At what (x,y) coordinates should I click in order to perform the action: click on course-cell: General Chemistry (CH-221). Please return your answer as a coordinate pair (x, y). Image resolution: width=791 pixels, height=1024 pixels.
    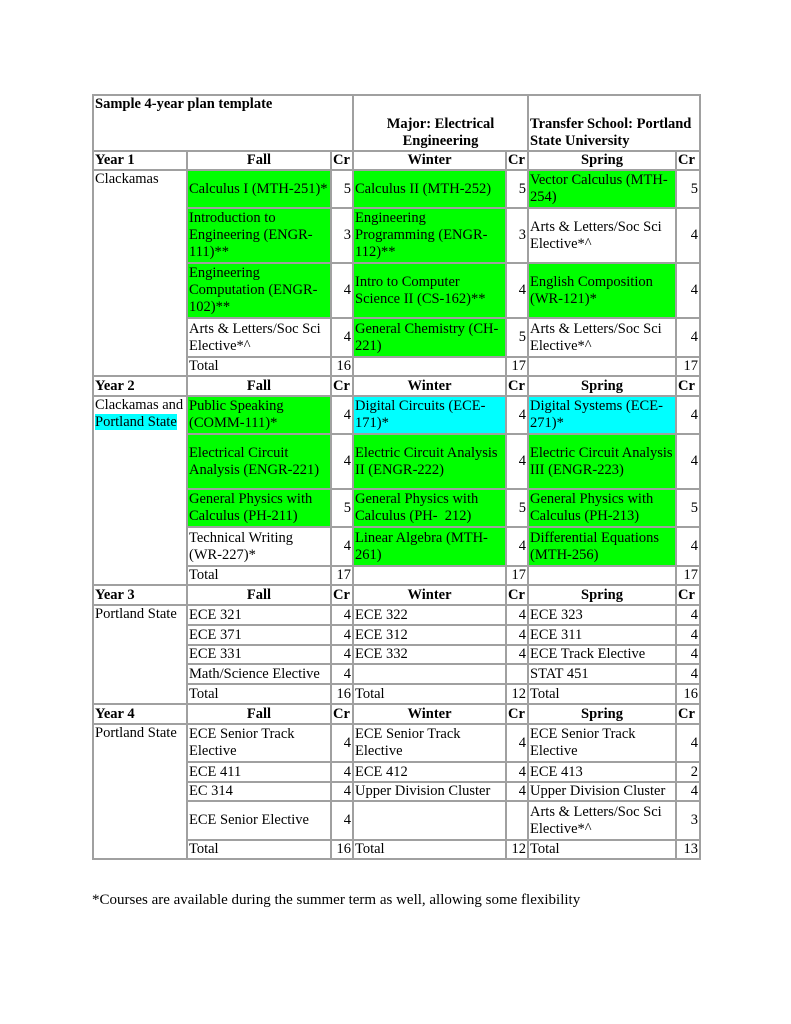
    Looking at the image, I should click on (429, 337).